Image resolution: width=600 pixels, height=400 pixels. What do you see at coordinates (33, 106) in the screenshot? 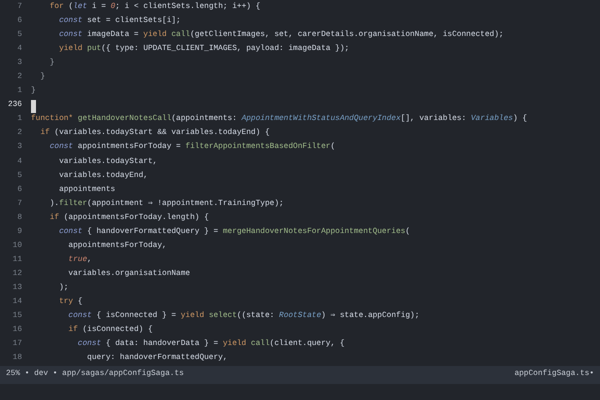
I see `text-cursor` at bounding box center [33, 106].